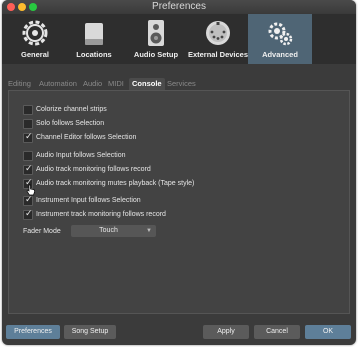  What do you see at coordinates (35, 33) in the screenshot?
I see `gear-icon` at bounding box center [35, 33].